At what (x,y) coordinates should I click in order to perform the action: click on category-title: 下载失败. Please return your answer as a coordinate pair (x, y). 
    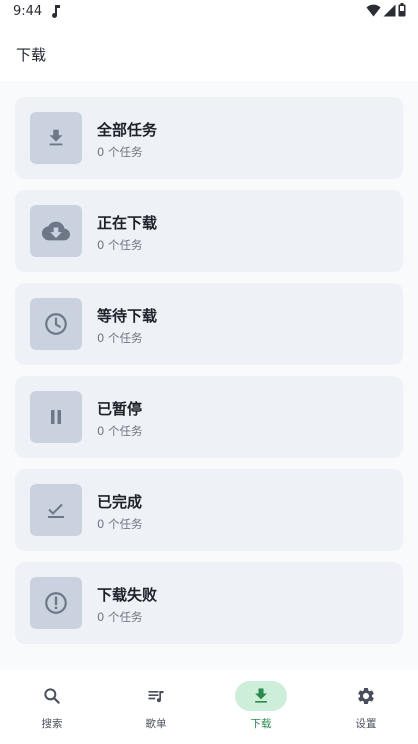
    Looking at the image, I should click on (127, 595).